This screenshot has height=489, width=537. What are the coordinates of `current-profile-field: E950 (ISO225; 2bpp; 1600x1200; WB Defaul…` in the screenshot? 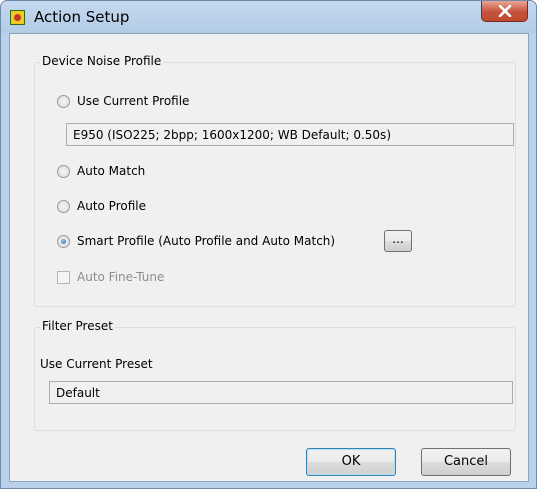 It's located at (290, 134).